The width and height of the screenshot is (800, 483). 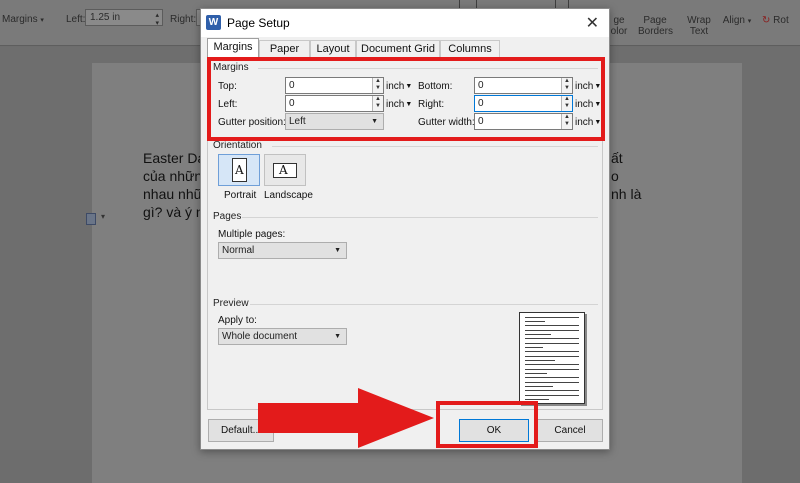 I want to click on portrait-label: Portrait, so click(x=240, y=195).